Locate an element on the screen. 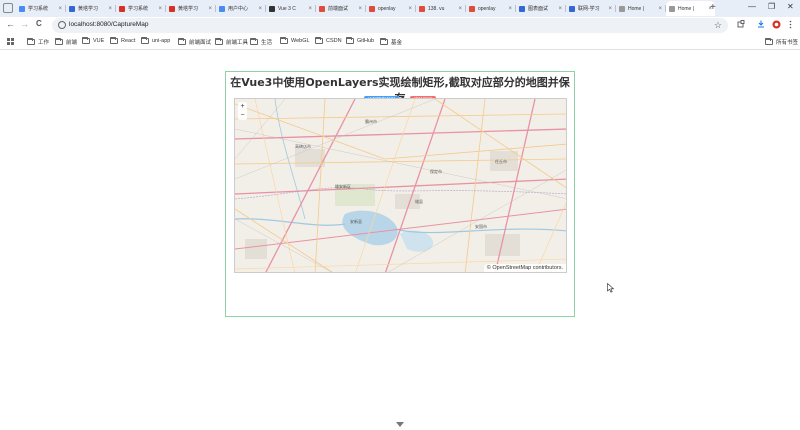 The height and width of the screenshot is (430, 800). site-info-icon is located at coordinates (62, 25).